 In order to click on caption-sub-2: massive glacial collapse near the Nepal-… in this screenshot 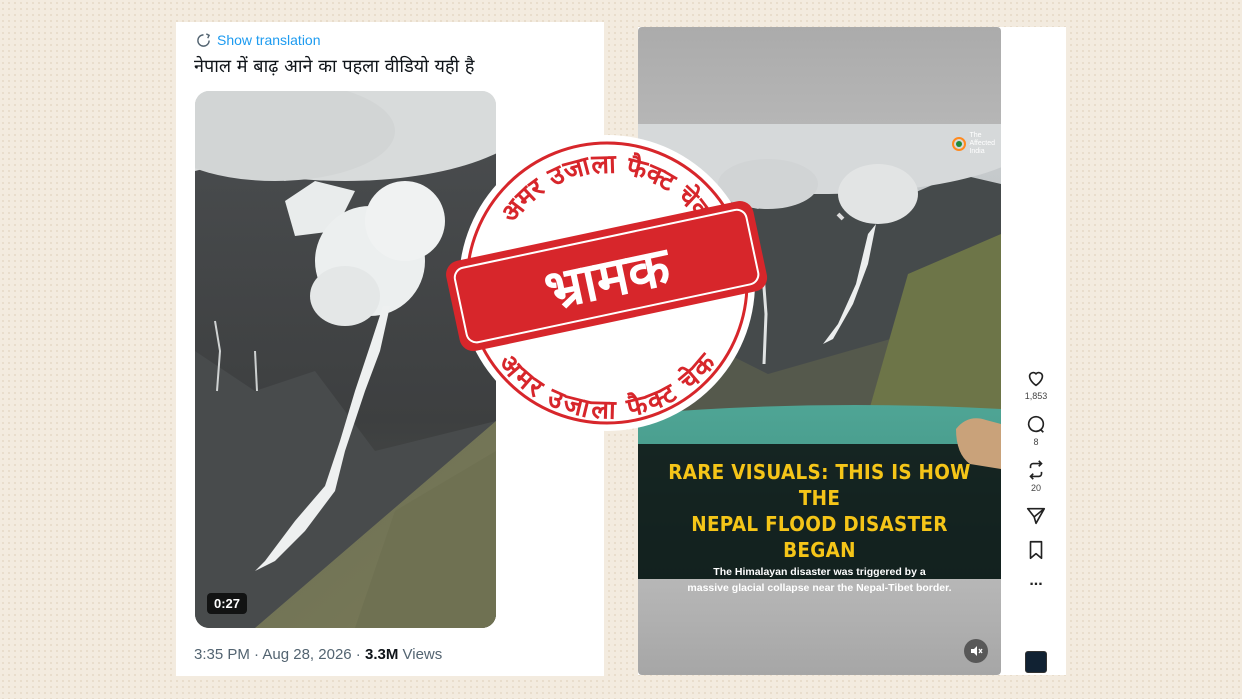, I will do `click(819, 588)`.